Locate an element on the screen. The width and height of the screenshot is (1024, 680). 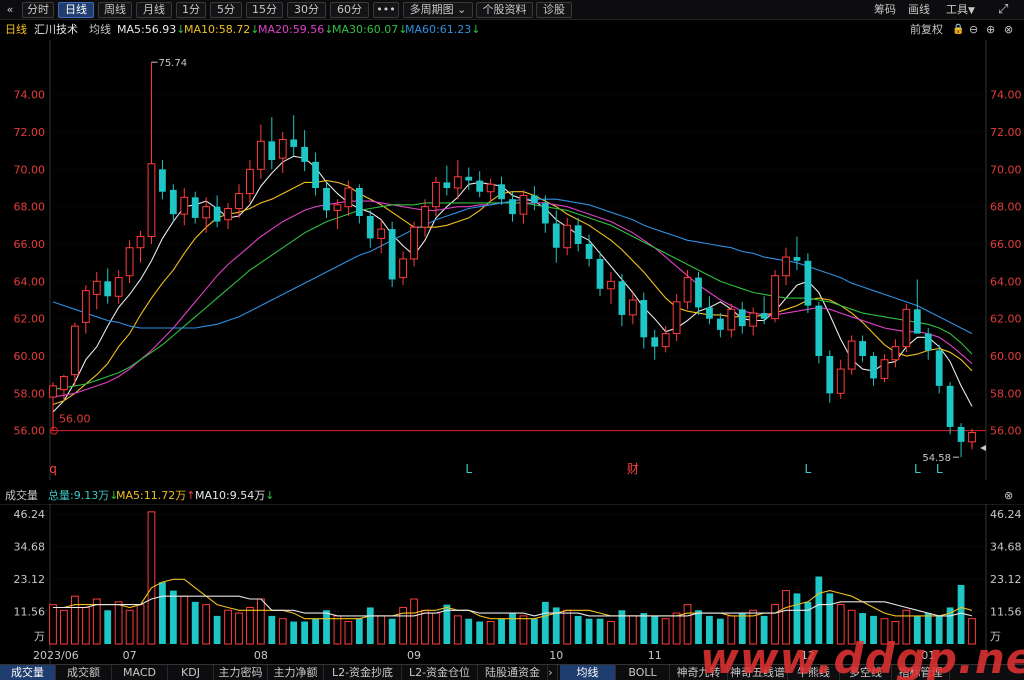
indicator-tab: 主力密码 is located at coordinates (241, 672).